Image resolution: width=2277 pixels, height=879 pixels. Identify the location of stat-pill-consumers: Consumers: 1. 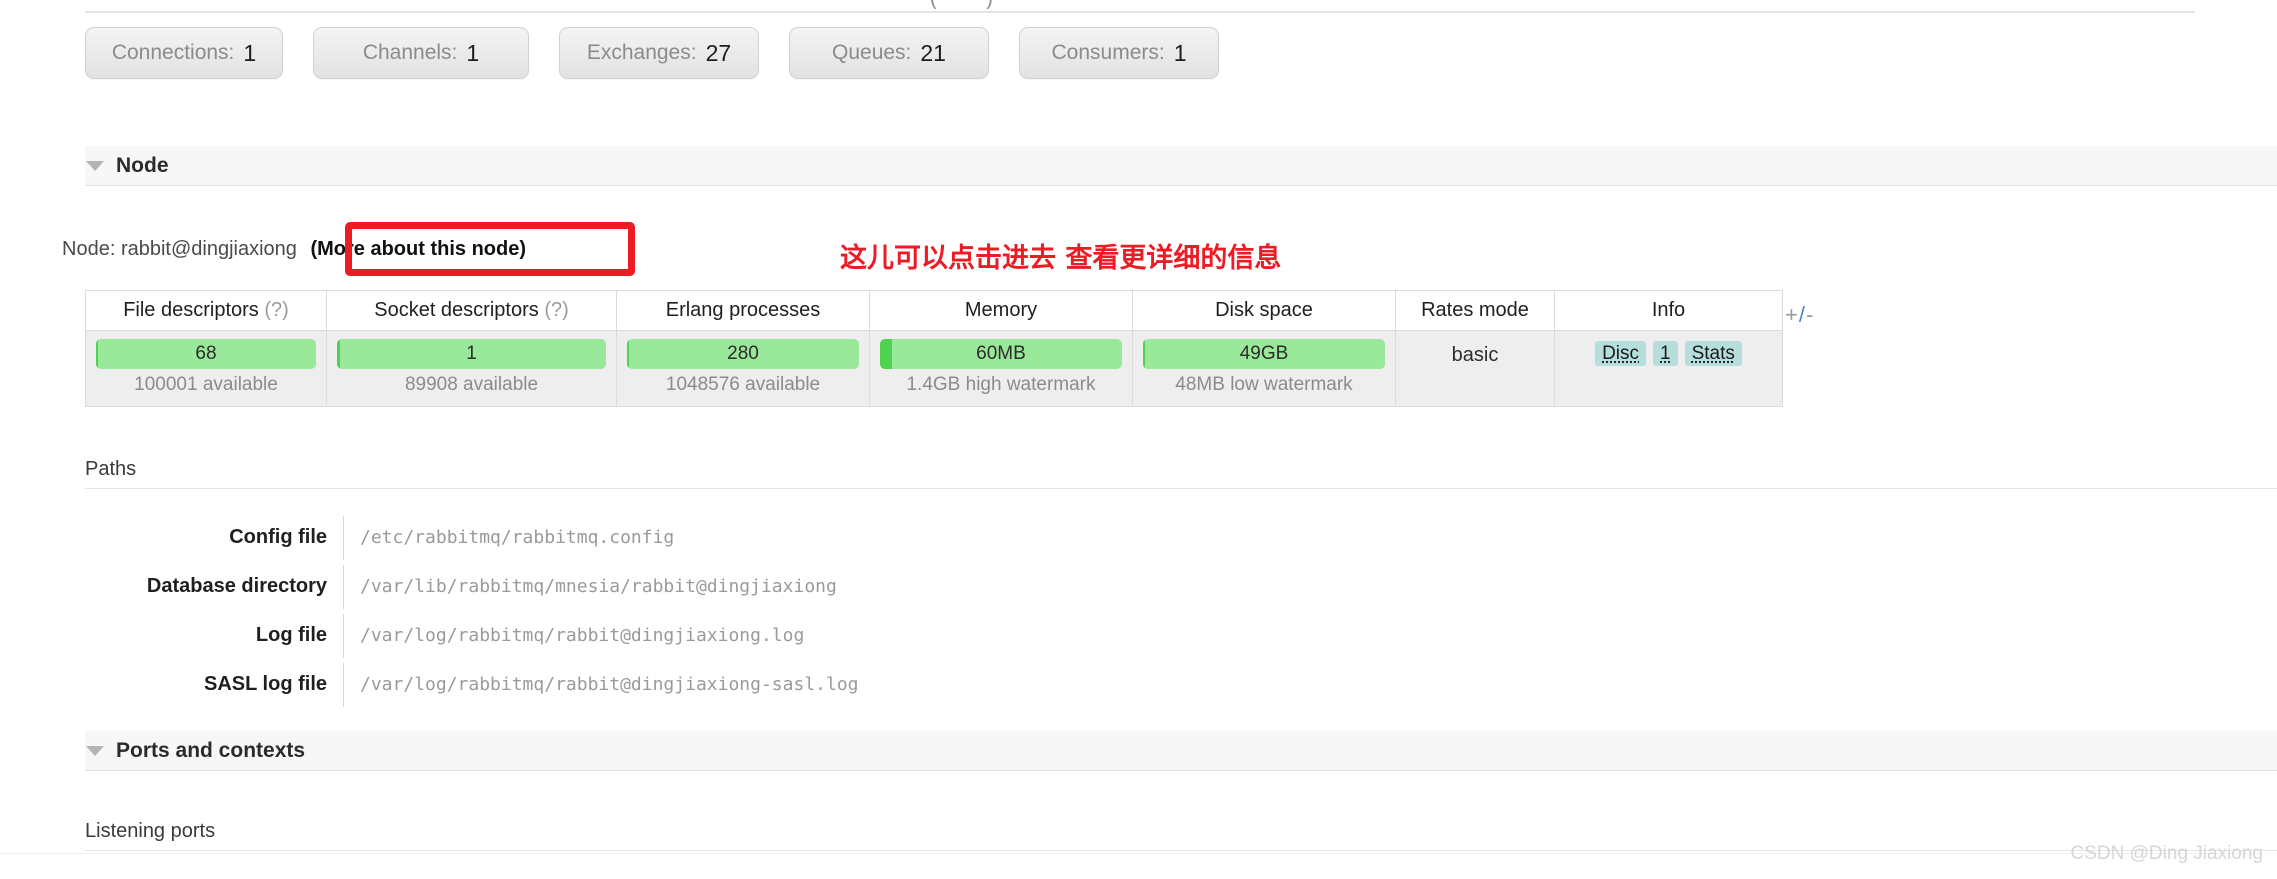
(1119, 53).